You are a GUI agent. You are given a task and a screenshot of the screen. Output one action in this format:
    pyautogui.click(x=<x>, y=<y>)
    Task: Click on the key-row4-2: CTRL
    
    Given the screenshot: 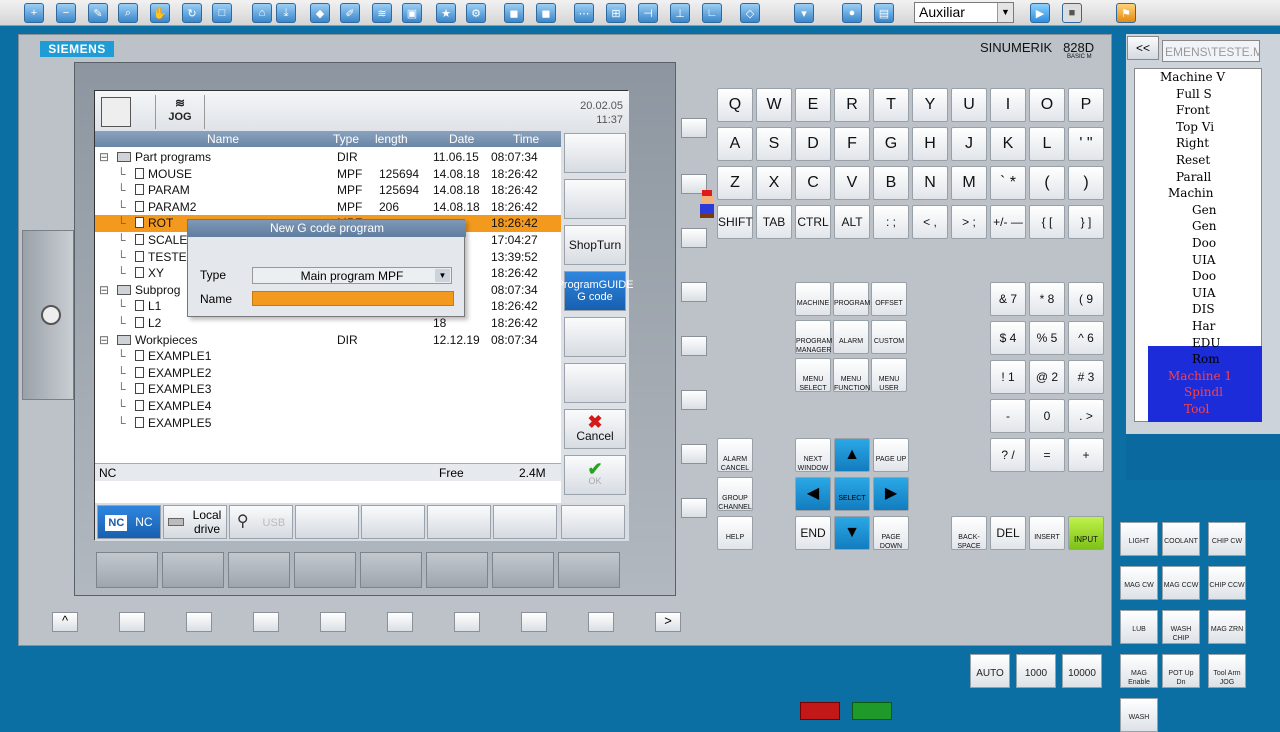 What is the action you would take?
    pyautogui.click(x=813, y=222)
    